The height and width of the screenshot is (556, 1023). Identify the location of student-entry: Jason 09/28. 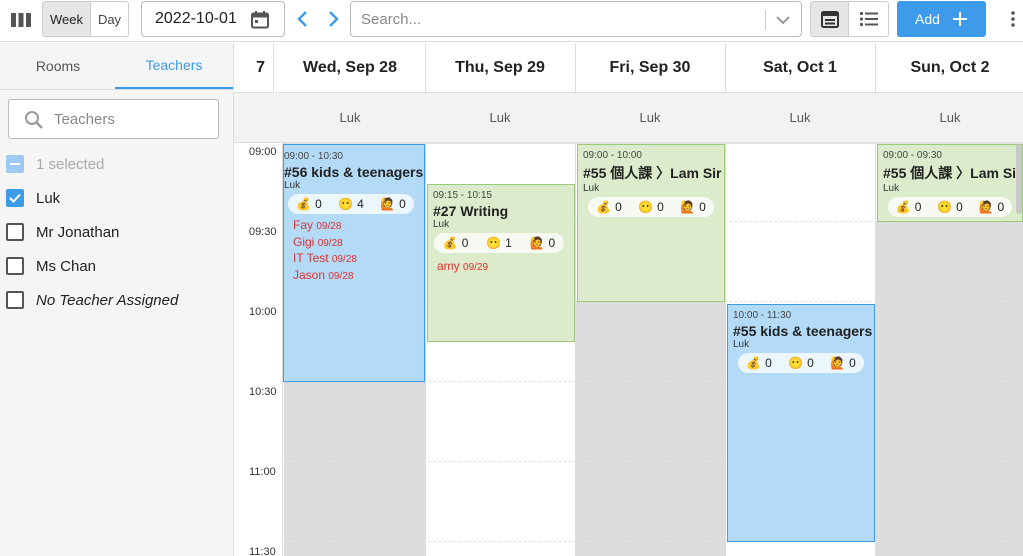
(354, 276).